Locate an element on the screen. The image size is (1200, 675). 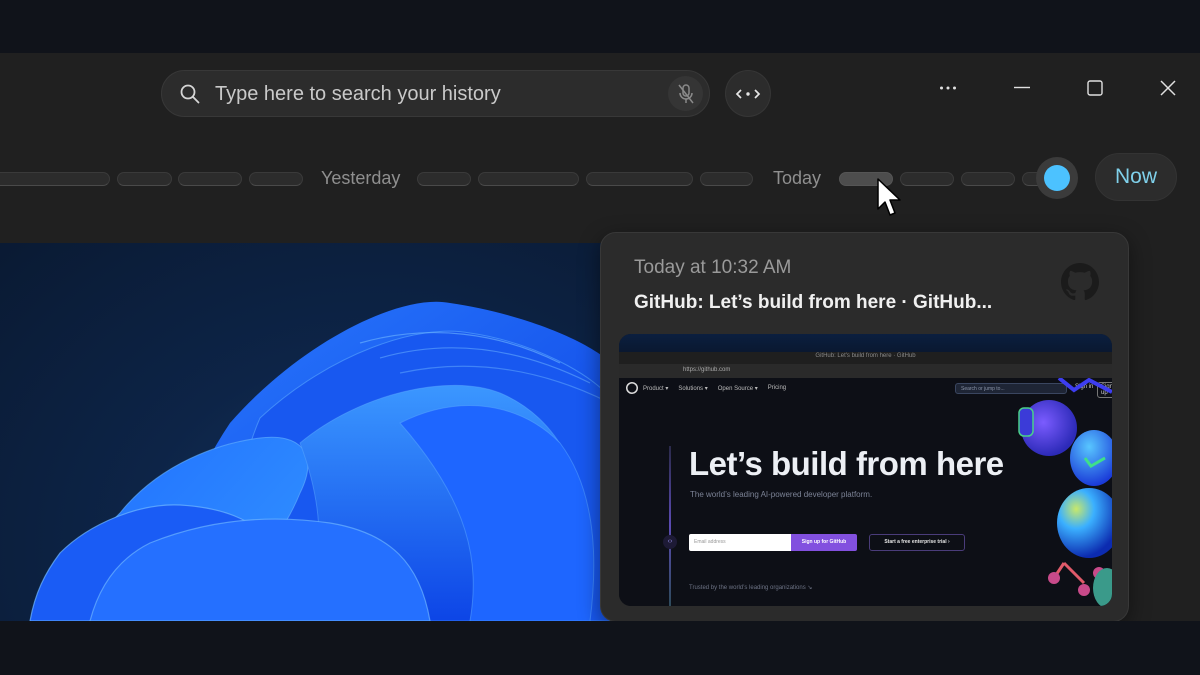
search-input is located at coordinates (435, 94).